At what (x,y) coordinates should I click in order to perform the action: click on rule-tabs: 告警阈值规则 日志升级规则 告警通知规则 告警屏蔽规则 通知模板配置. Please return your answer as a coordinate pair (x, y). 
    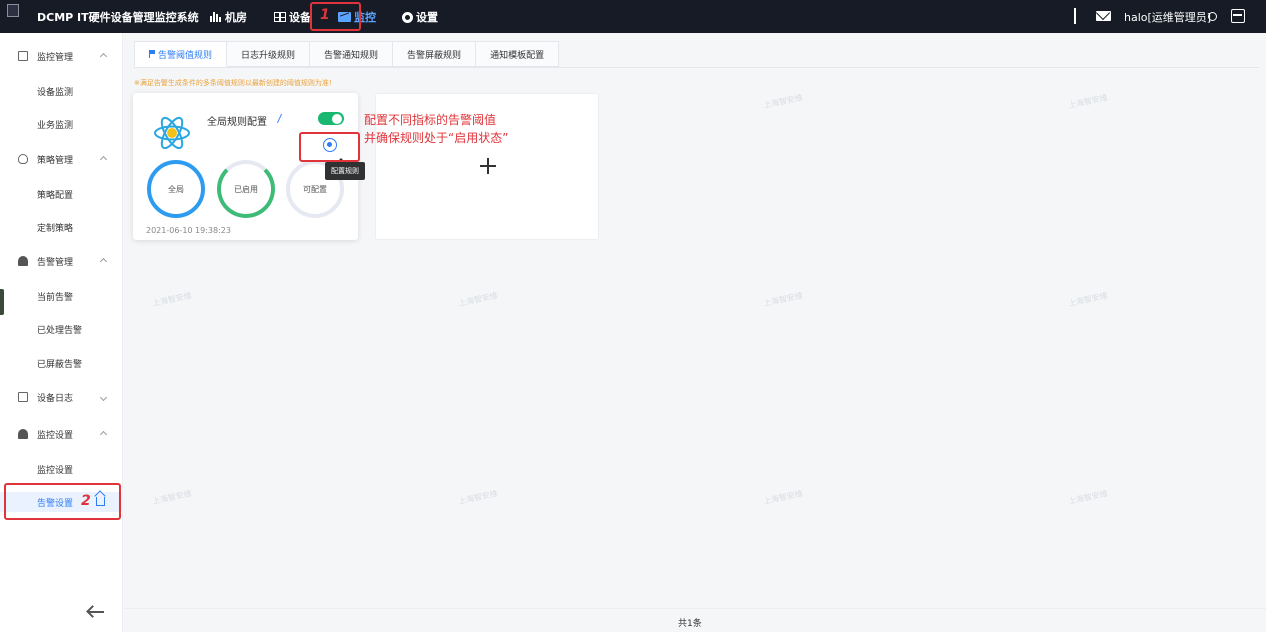
    Looking at the image, I should click on (347, 54).